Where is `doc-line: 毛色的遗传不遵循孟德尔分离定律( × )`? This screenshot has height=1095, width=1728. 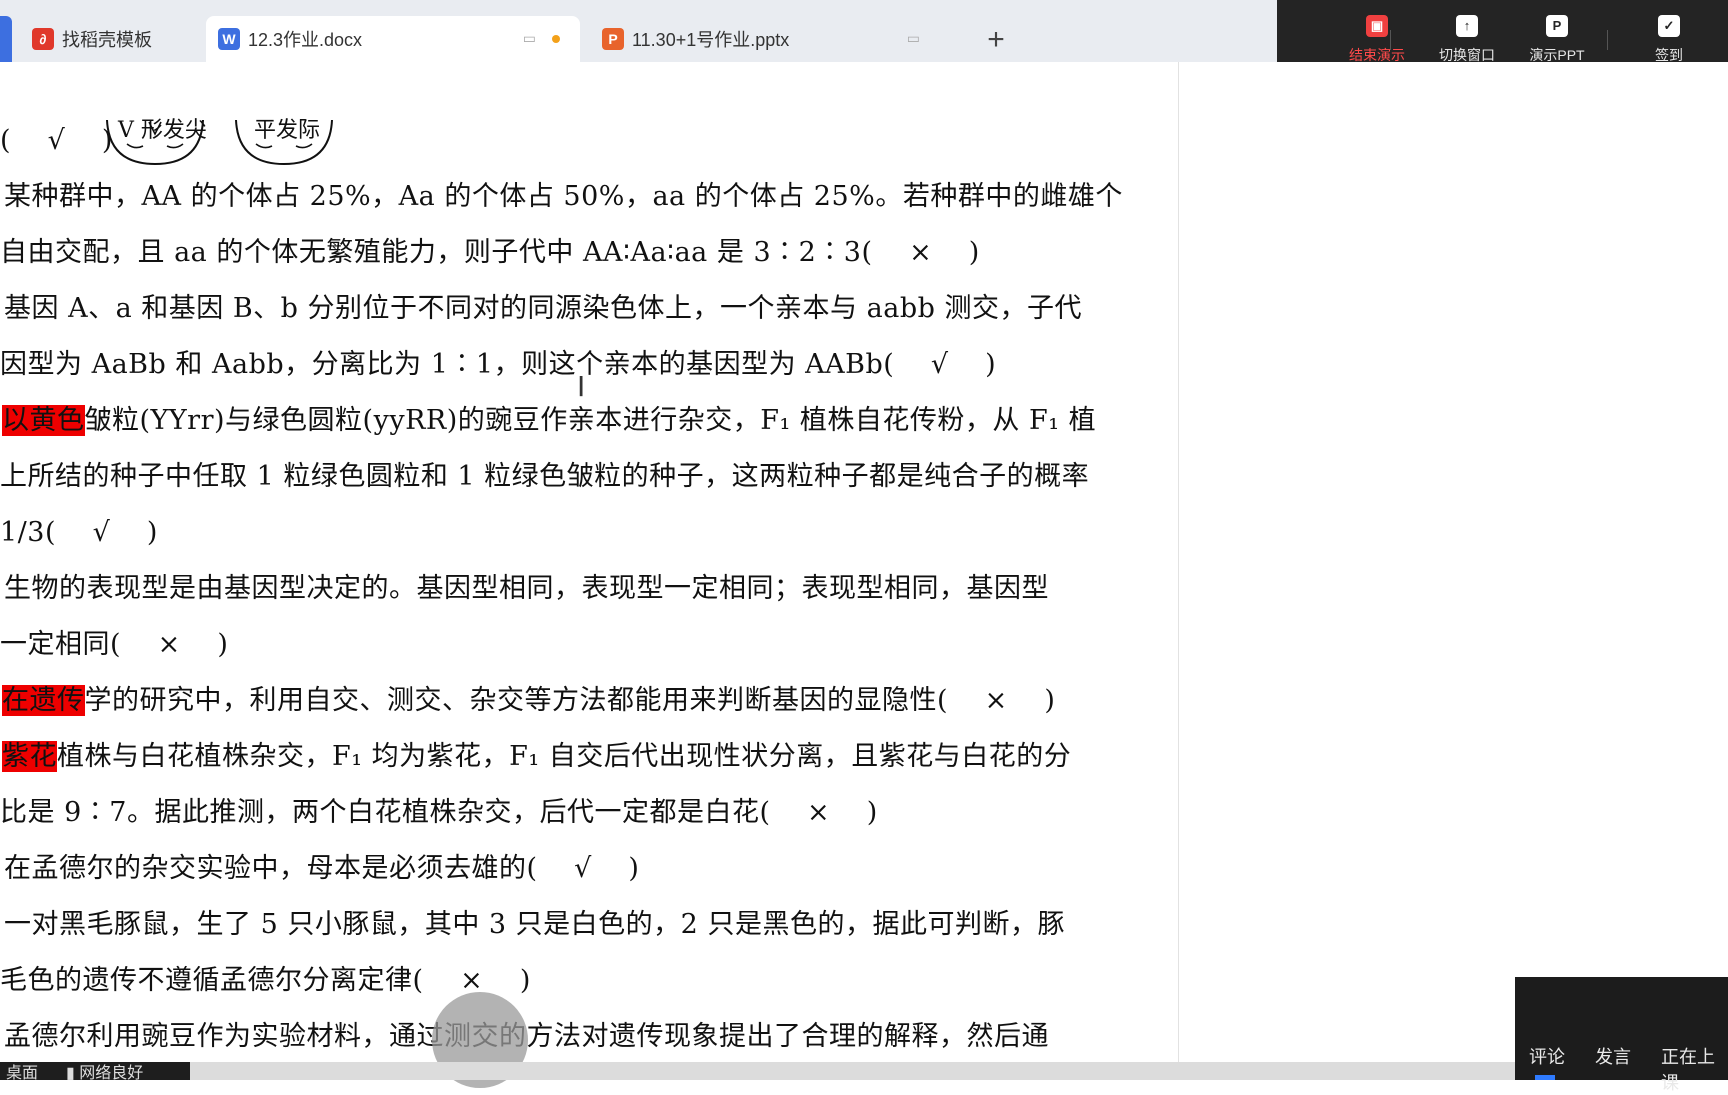 doc-line: 毛色的遗传不遵循孟德尔分离定律( × ) is located at coordinates (265, 980).